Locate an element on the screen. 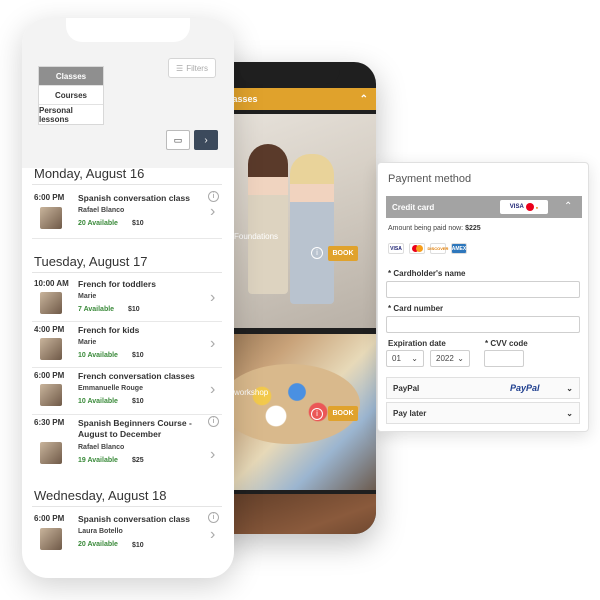 The height and width of the screenshot is (600, 600). class-price: $25 is located at coordinates (138, 460).